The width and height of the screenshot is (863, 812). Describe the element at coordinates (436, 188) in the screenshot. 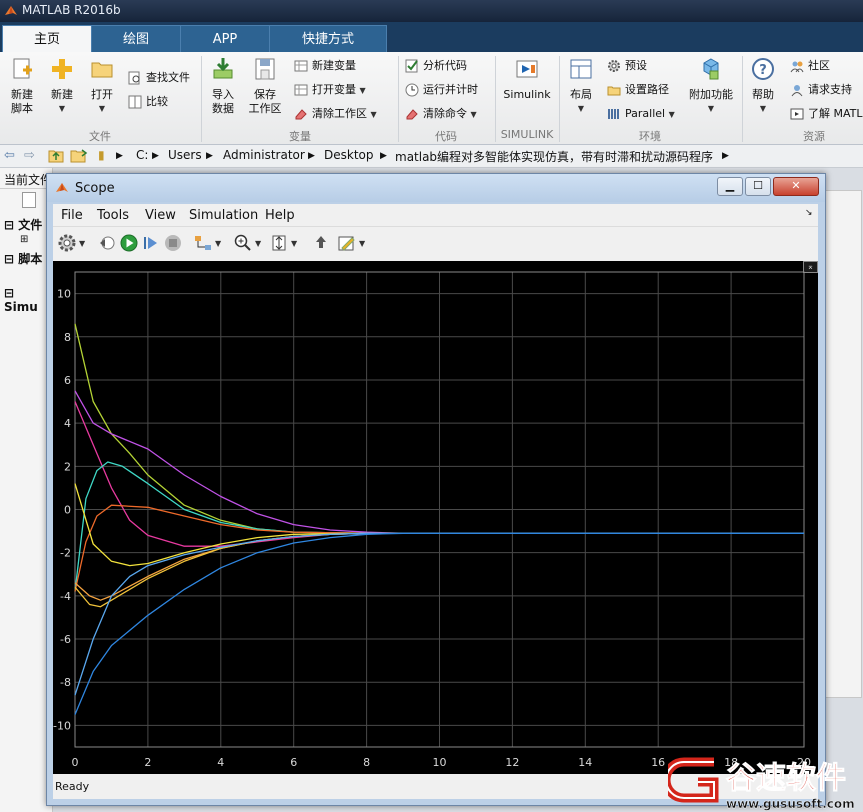

I see `scope-title-bar: Scope ▁ ☐ ✕` at that location.